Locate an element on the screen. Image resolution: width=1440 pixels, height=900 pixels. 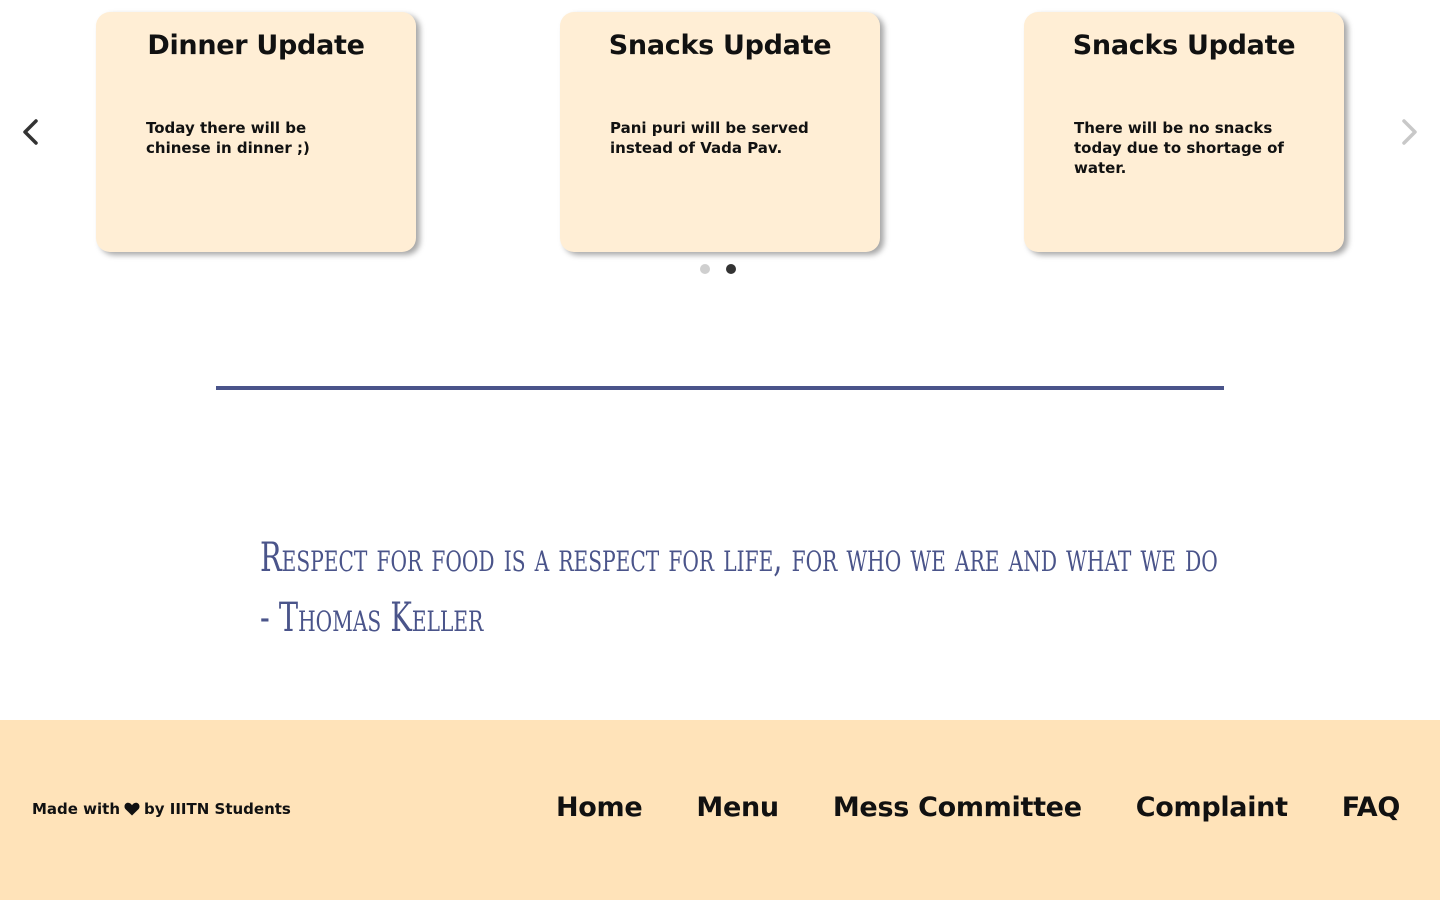
carousel-next-button is located at coordinates (1410, 132).